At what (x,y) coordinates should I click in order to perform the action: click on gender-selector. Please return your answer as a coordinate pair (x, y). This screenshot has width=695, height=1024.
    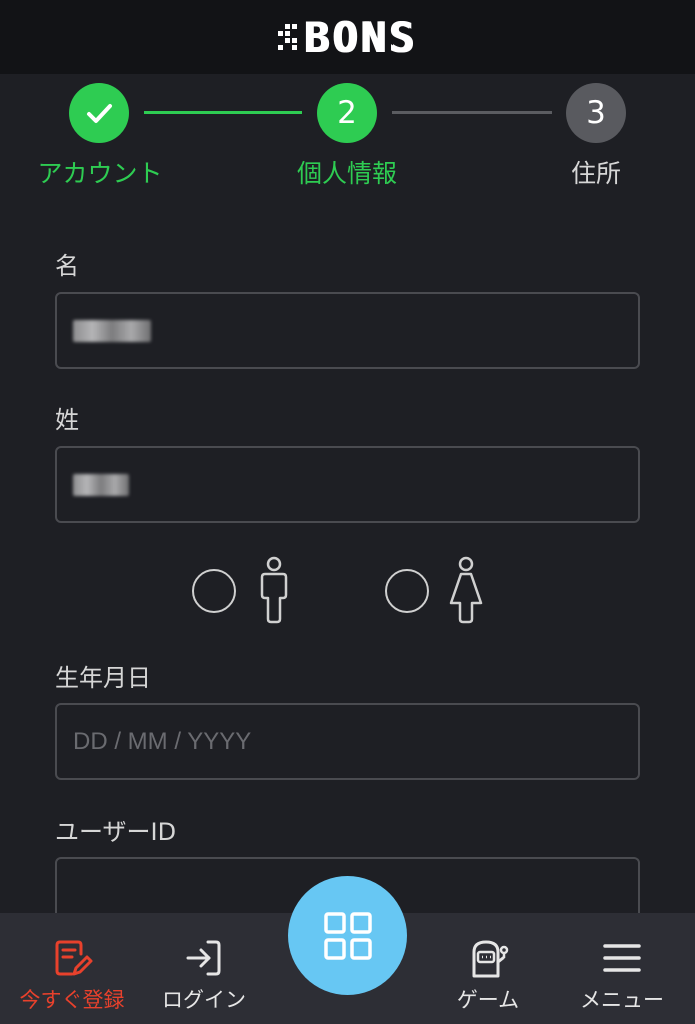
    Looking at the image, I should click on (347, 590).